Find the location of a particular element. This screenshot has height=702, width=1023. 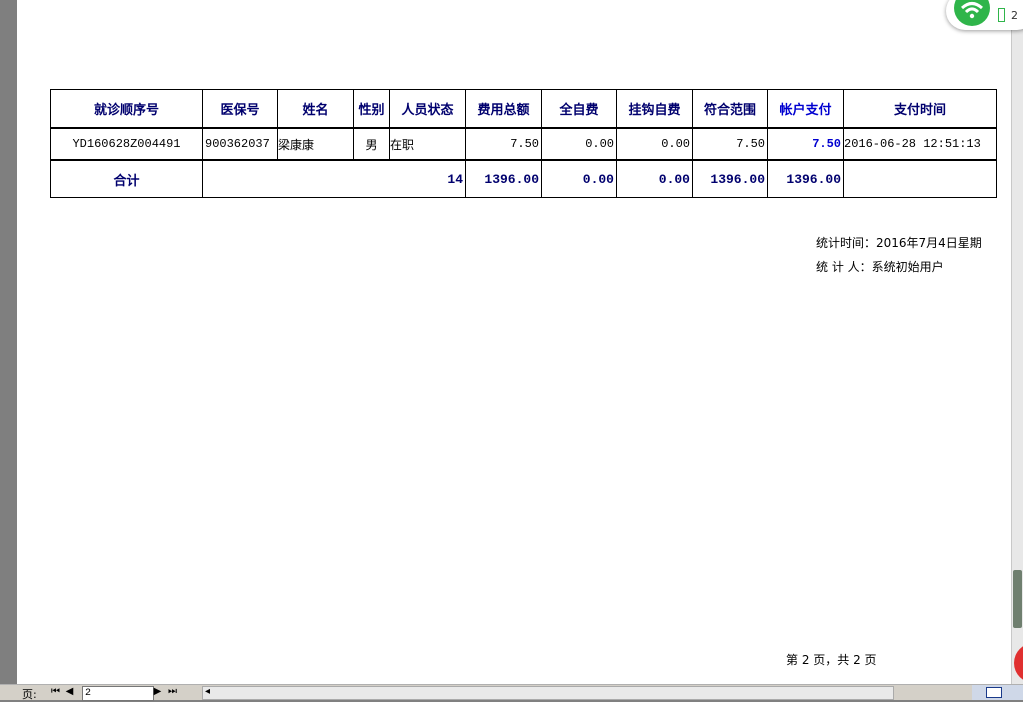

totals-total-fee: 1396.00 is located at coordinates (503, 178).